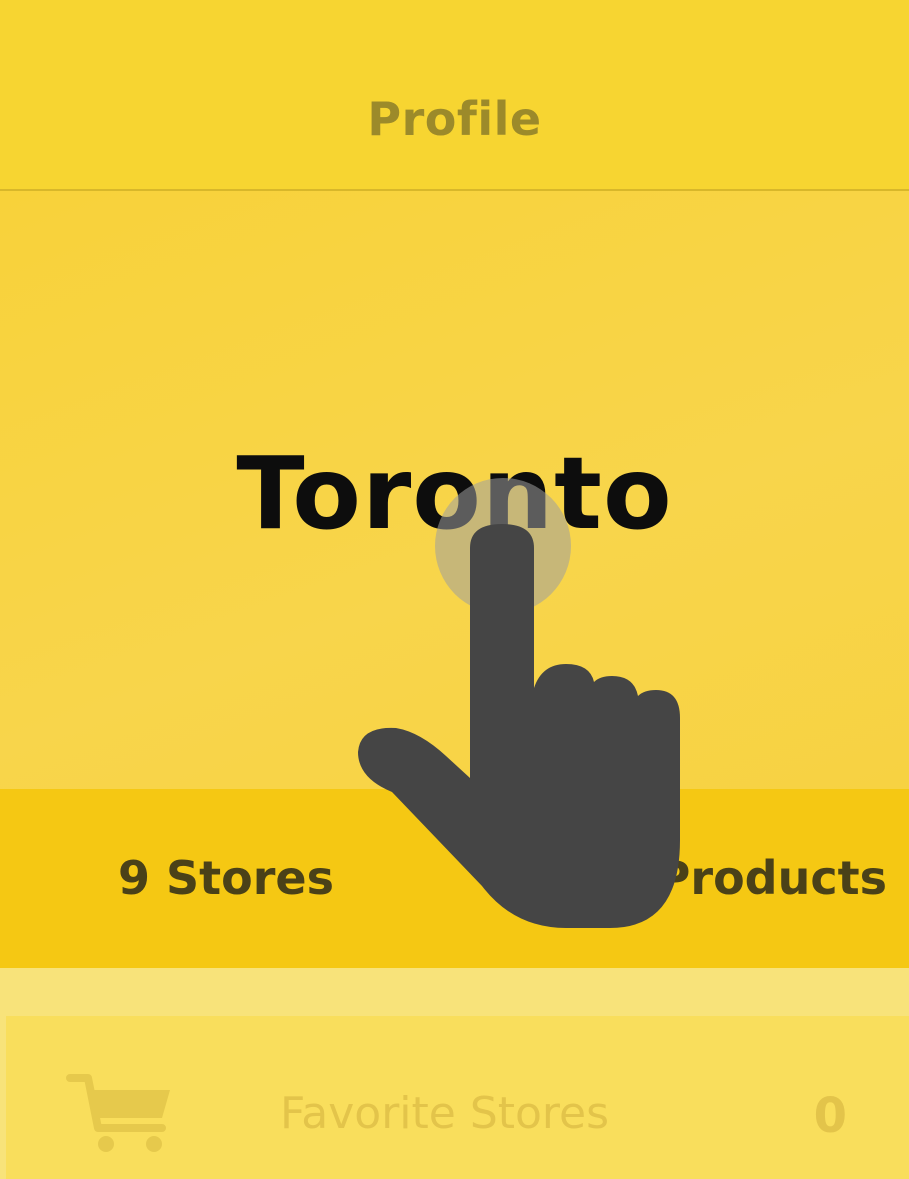 The height and width of the screenshot is (1179, 909). I want to click on products-count-button: Products, so click(772, 878).